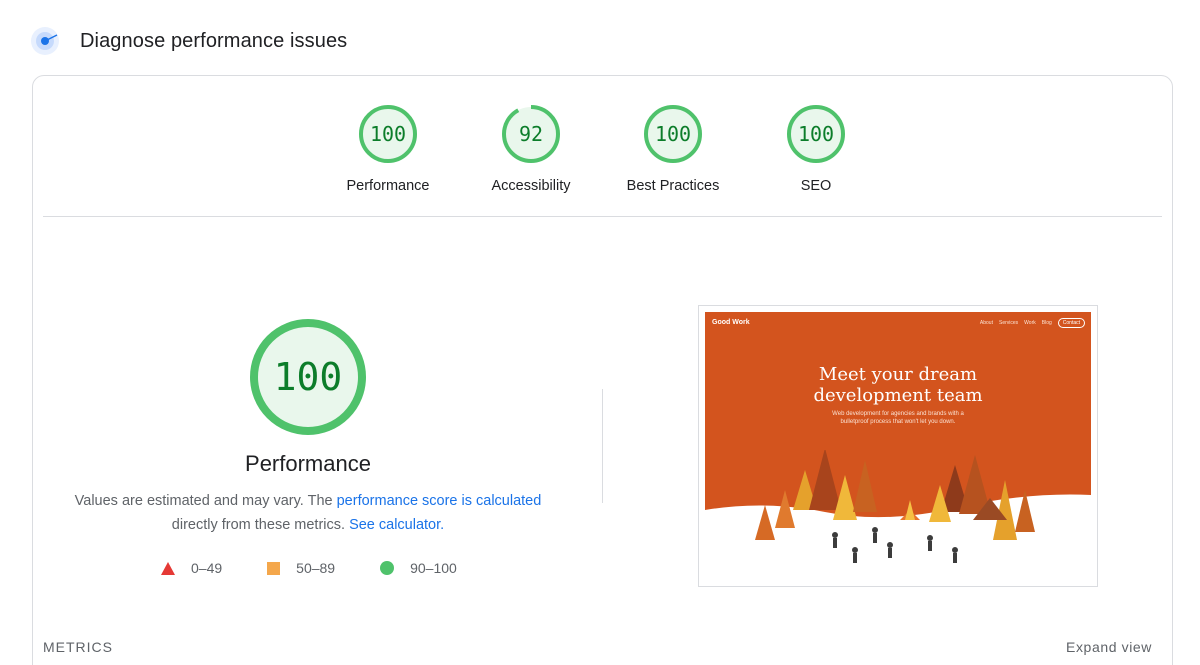  I want to click on gauge-score: 92, so click(531, 134).